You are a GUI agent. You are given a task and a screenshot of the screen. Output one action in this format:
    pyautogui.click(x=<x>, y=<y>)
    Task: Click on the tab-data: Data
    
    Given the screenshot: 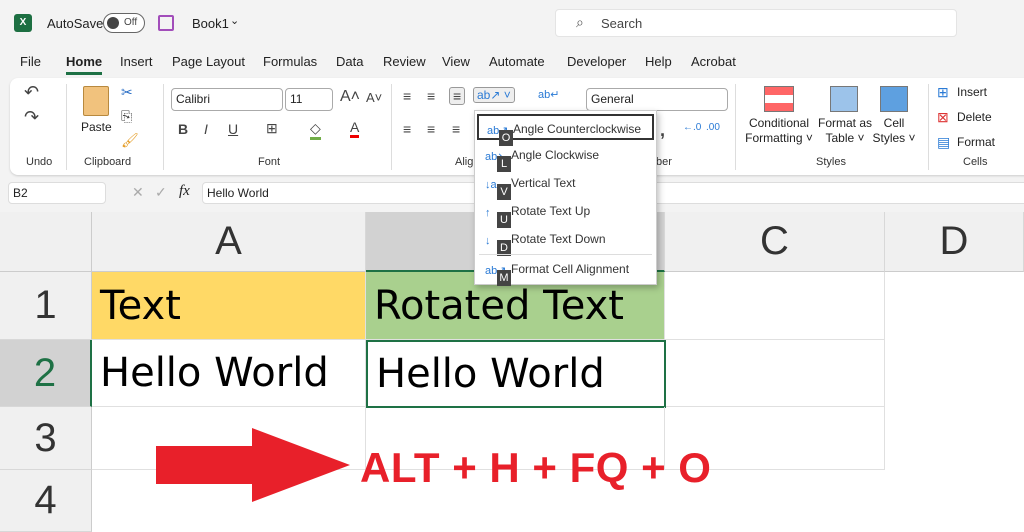 What is the action you would take?
    pyautogui.click(x=349, y=61)
    